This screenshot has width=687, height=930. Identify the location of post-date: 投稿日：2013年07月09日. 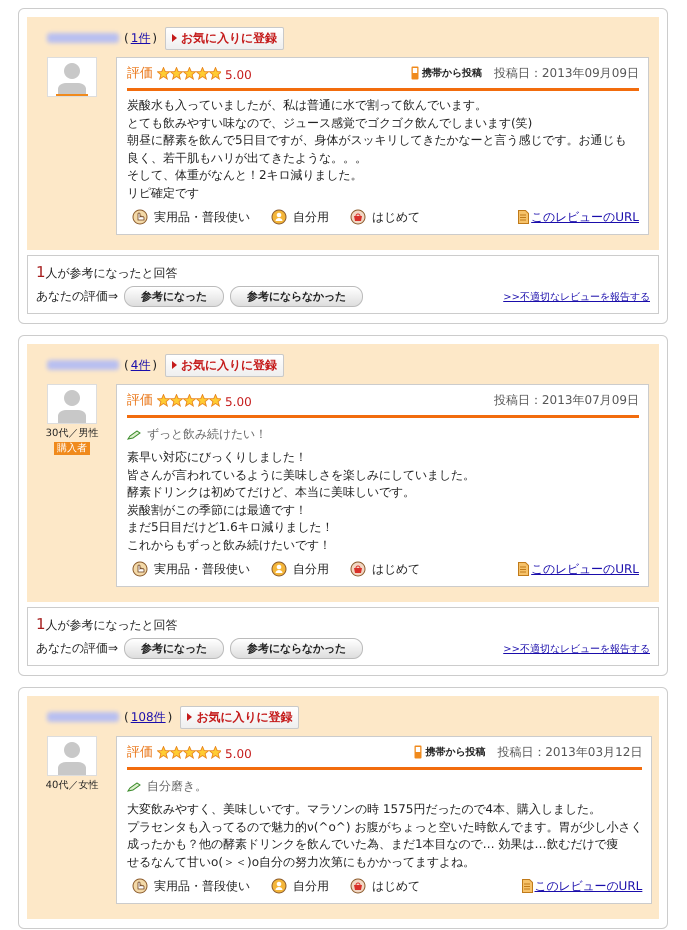
(566, 400).